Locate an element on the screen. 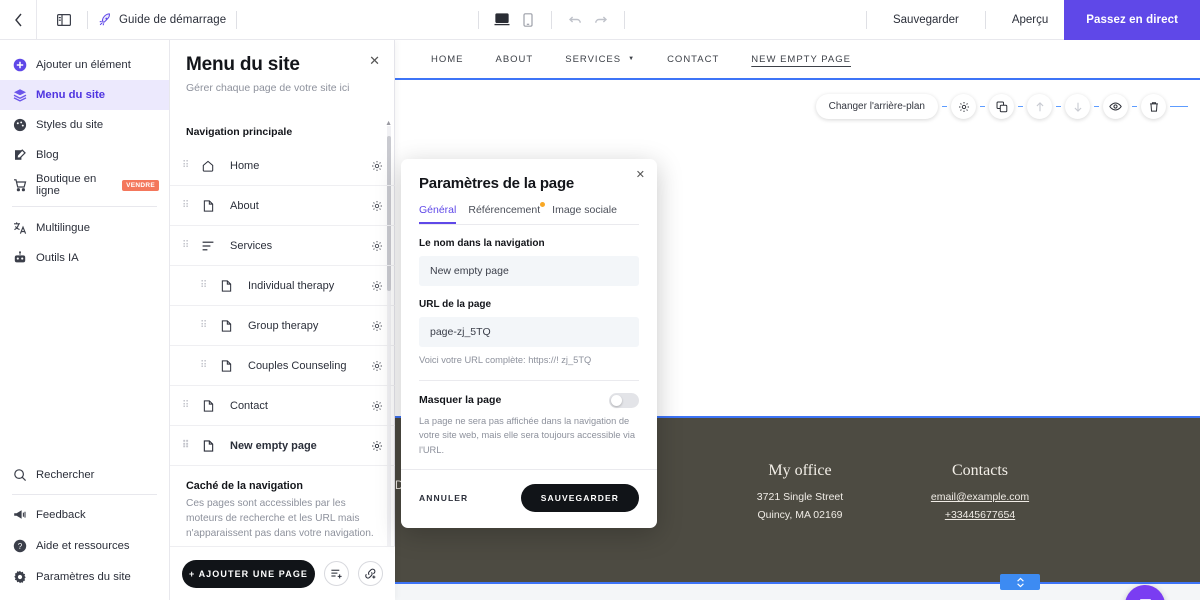 This screenshot has height=600, width=1200. sidebar-item-label: Menu du site is located at coordinates (71, 95).